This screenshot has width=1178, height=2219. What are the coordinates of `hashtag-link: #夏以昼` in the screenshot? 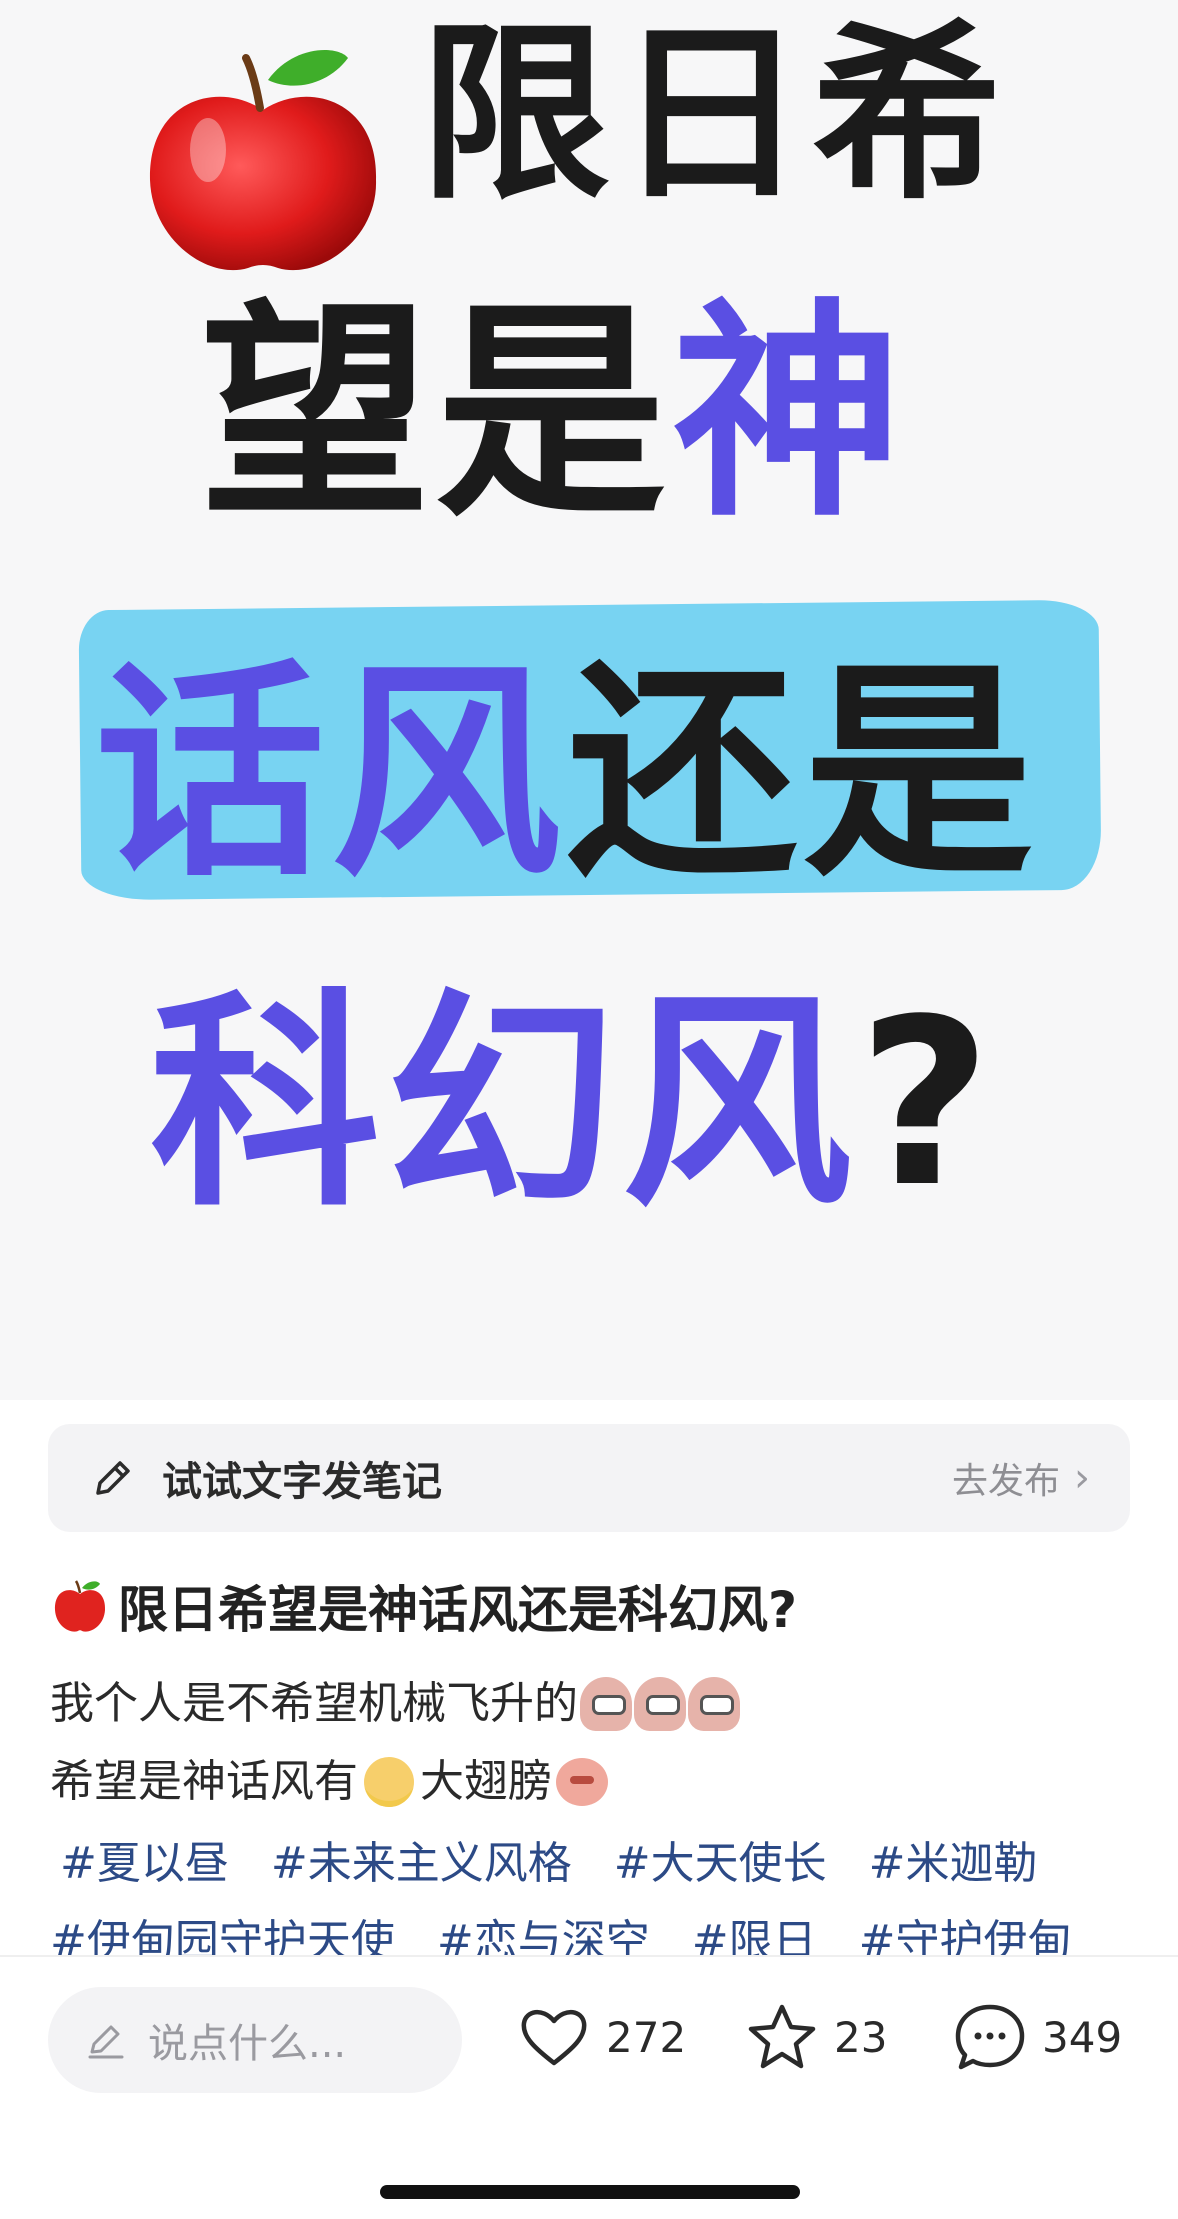 It's located at (144, 1859).